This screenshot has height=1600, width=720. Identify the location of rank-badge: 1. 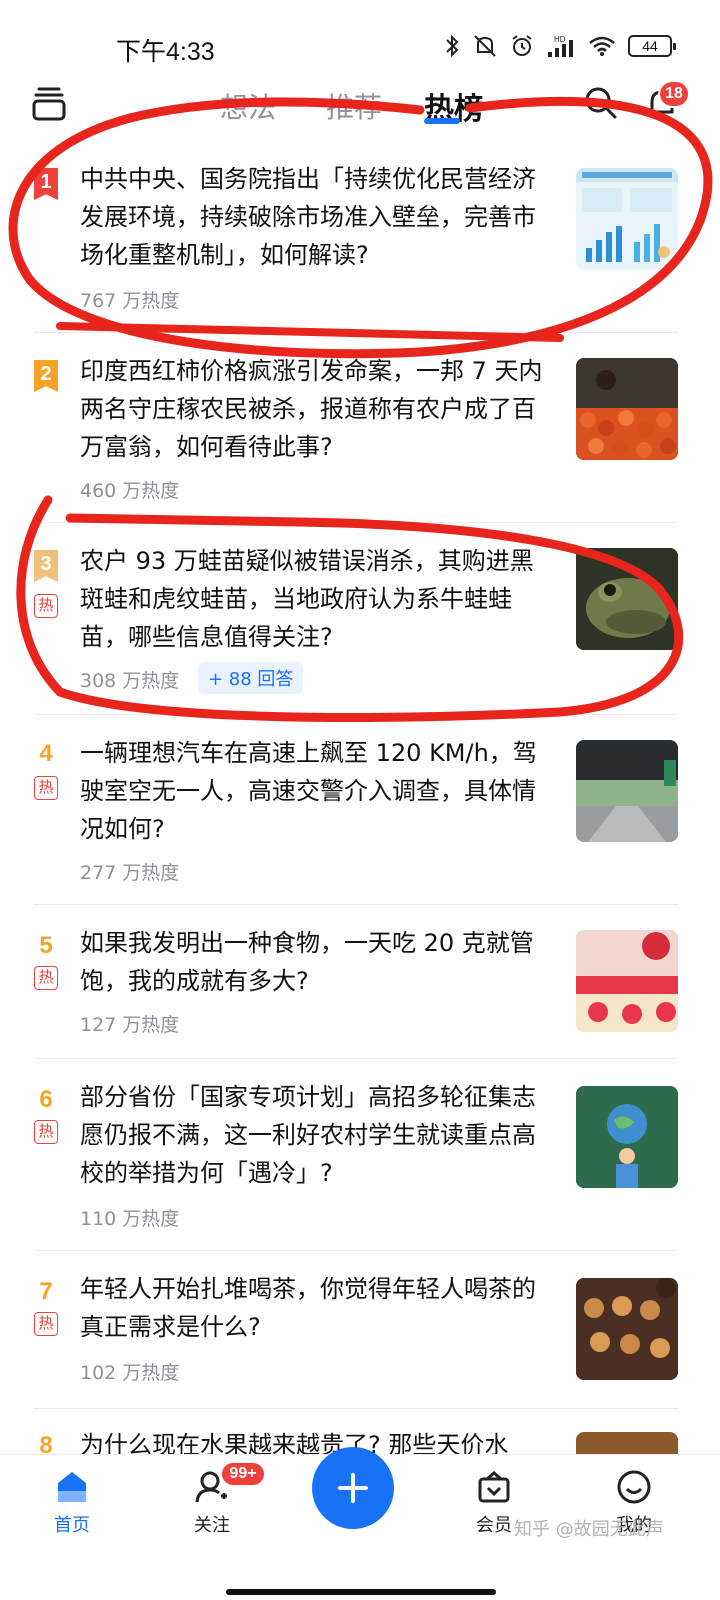
(46, 184).